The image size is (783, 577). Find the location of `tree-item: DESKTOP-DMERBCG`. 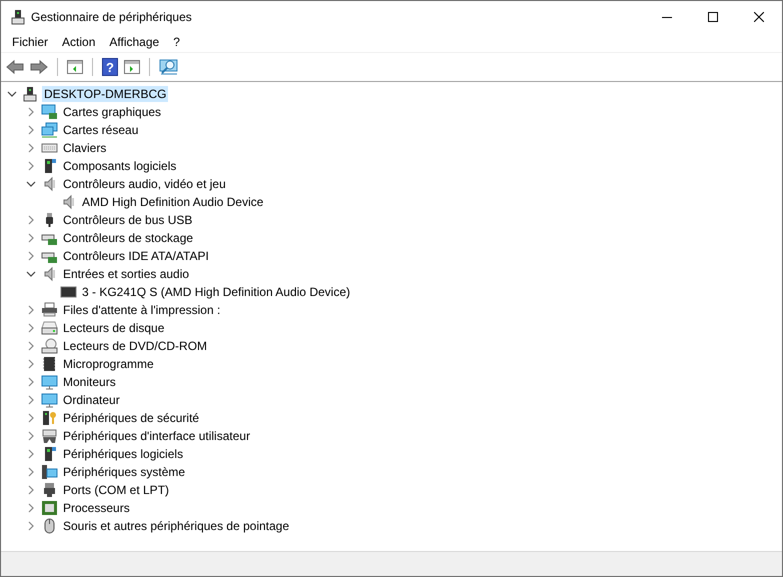

tree-item: DESKTOP-DMERBCG is located at coordinates (105, 94).